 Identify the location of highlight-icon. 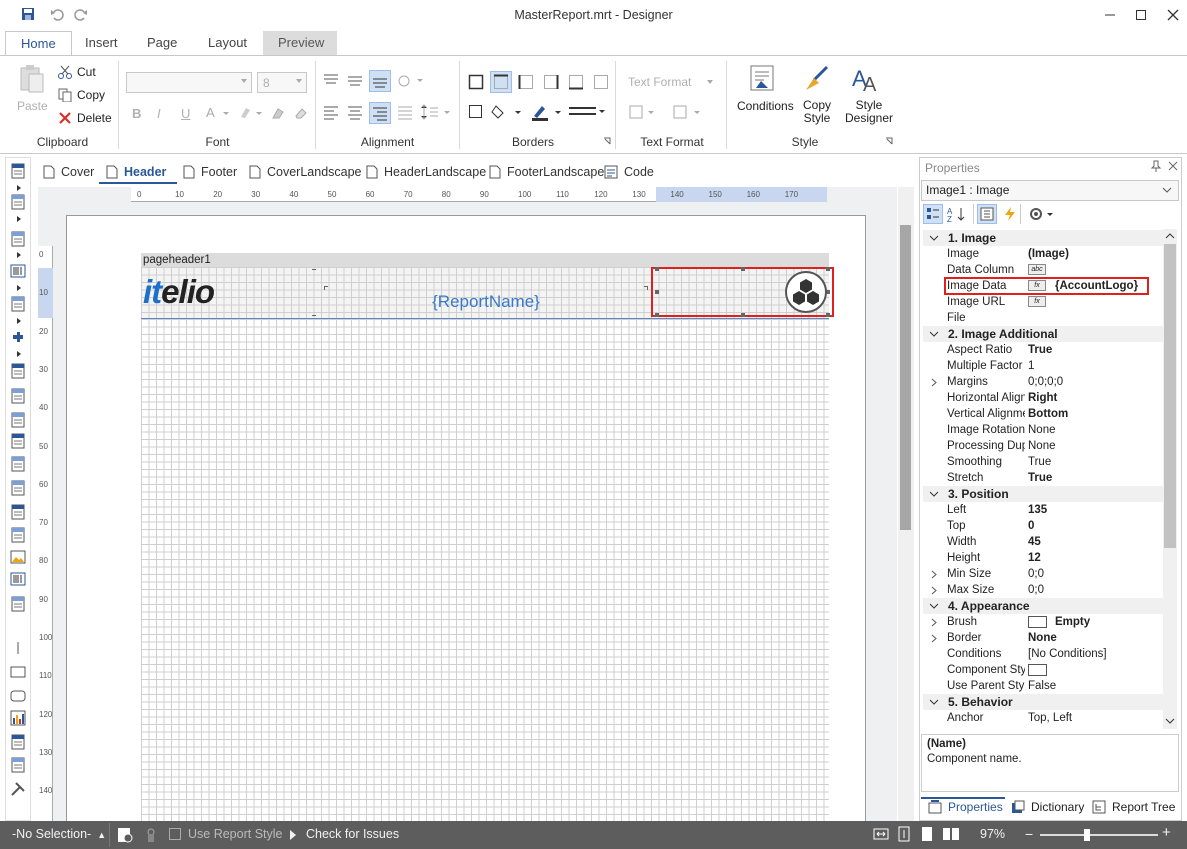
(252, 113).